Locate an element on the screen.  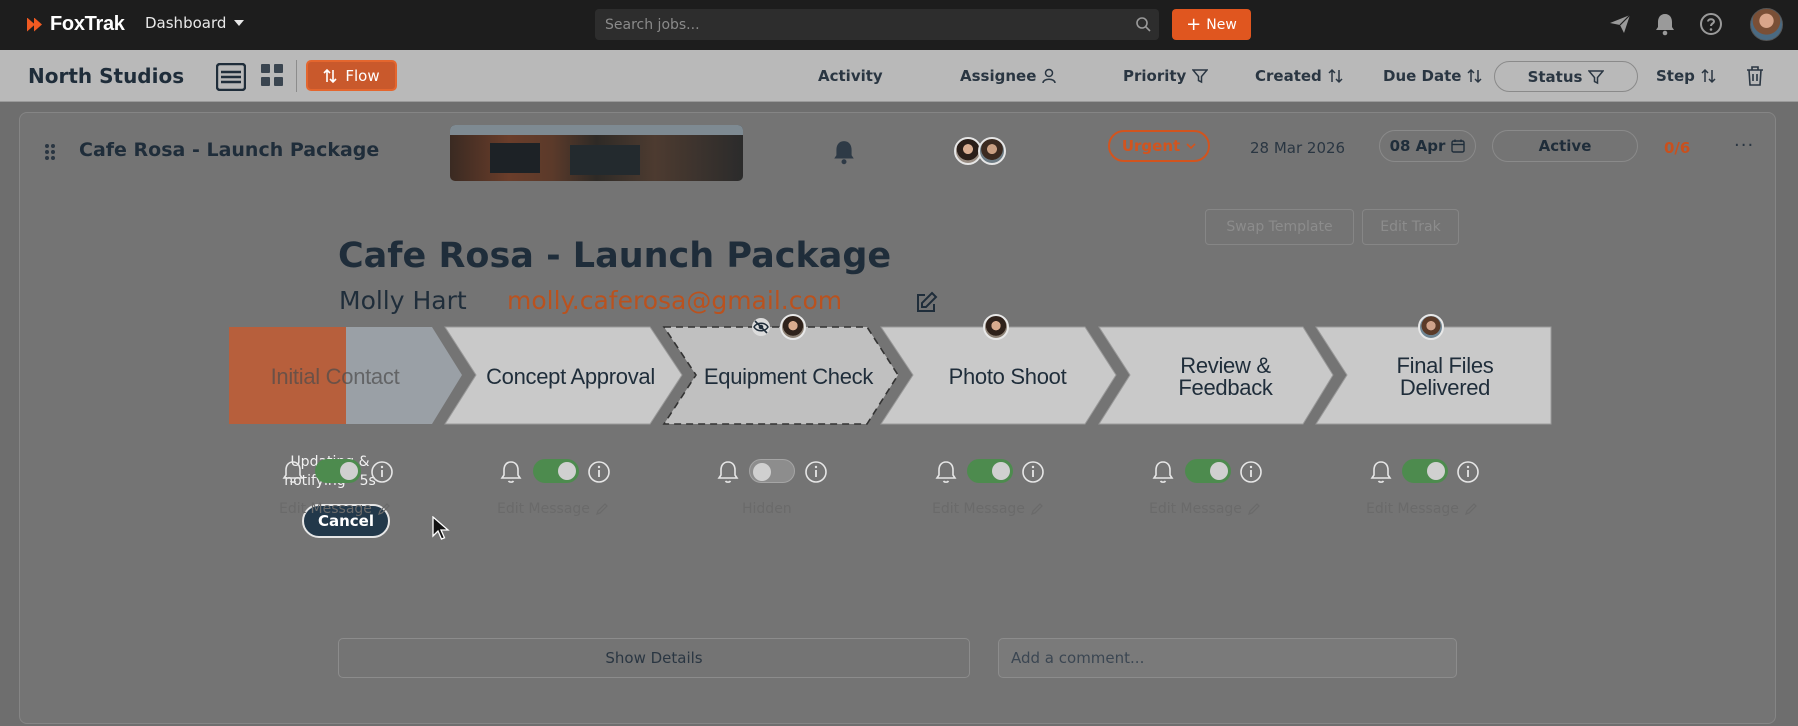
column-priority: Priority is located at coordinates (1166, 76).